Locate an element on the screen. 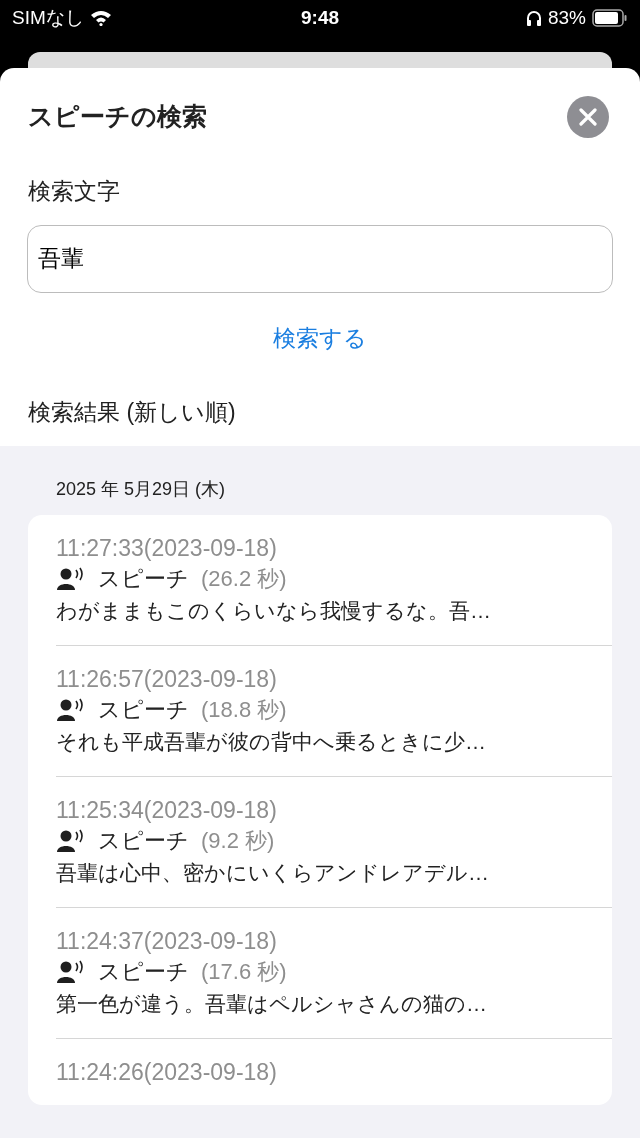 This screenshot has width=640, height=1138. sheet-title: スピーチの検索 is located at coordinates (117, 117).